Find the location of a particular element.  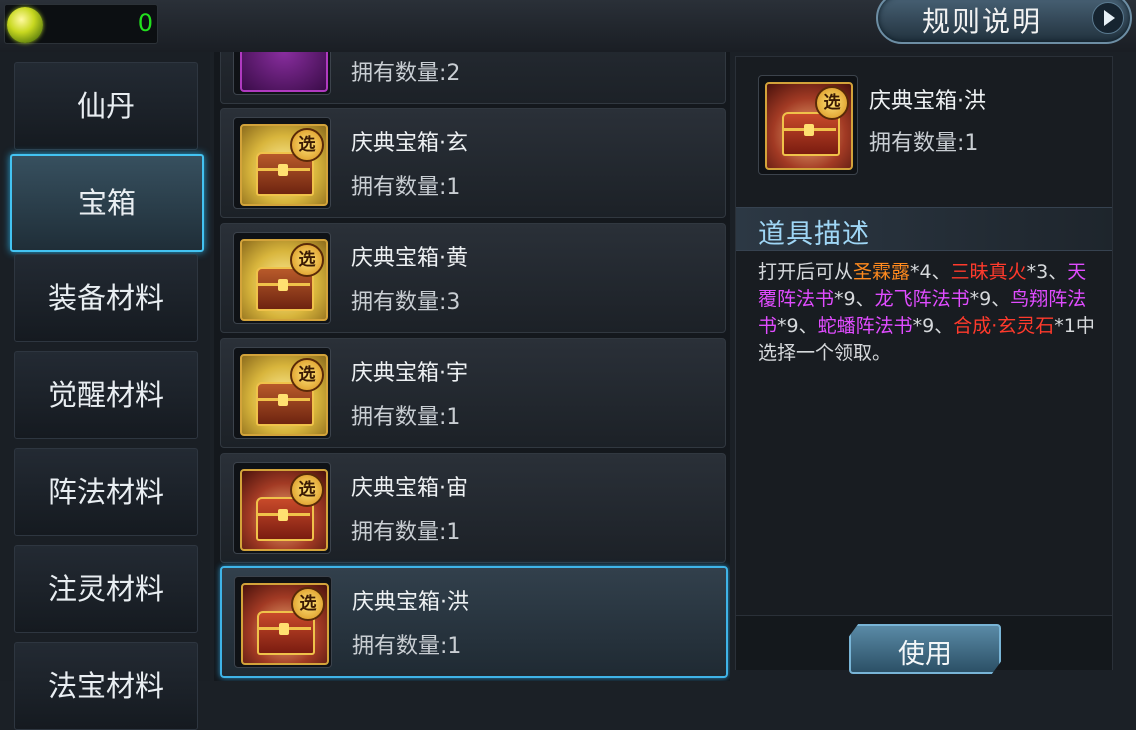

category-elixir: 仙丹 is located at coordinates (106, 106).